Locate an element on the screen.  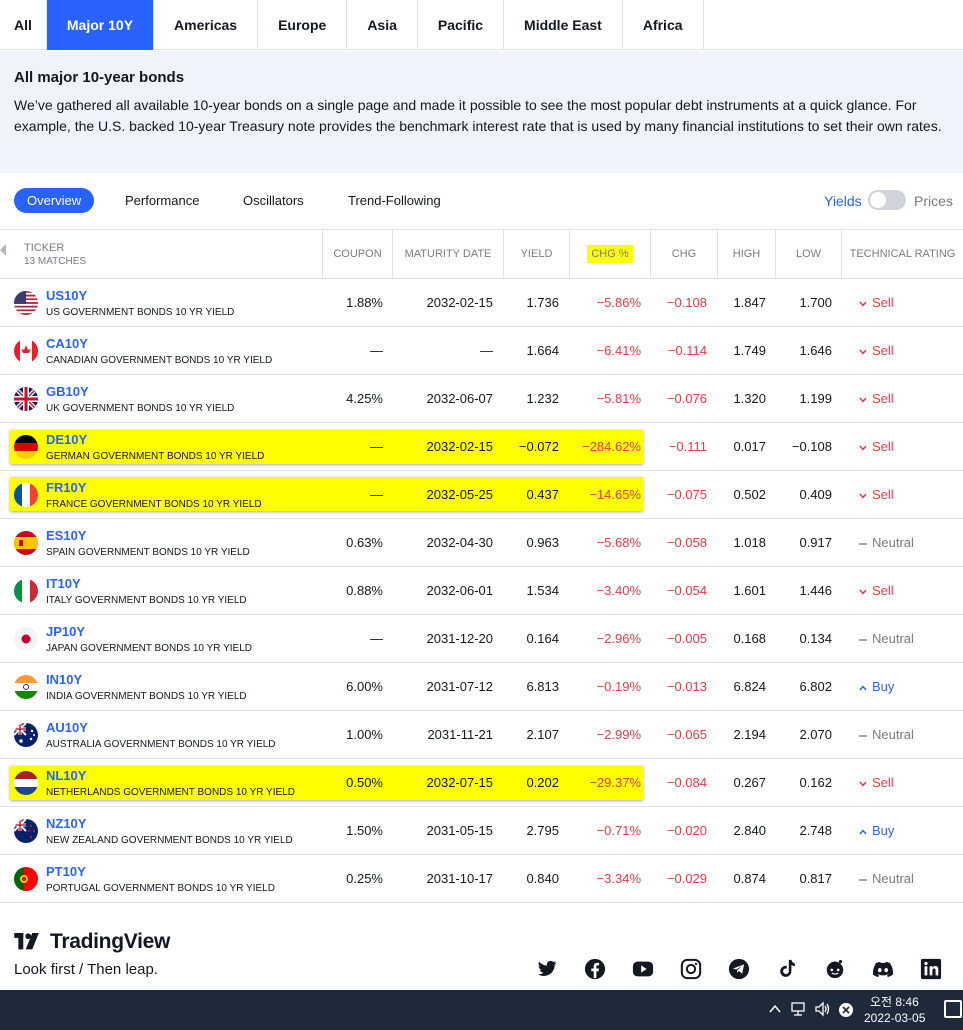
cell-chg: −0.029 is located at coordinates (686, 878).